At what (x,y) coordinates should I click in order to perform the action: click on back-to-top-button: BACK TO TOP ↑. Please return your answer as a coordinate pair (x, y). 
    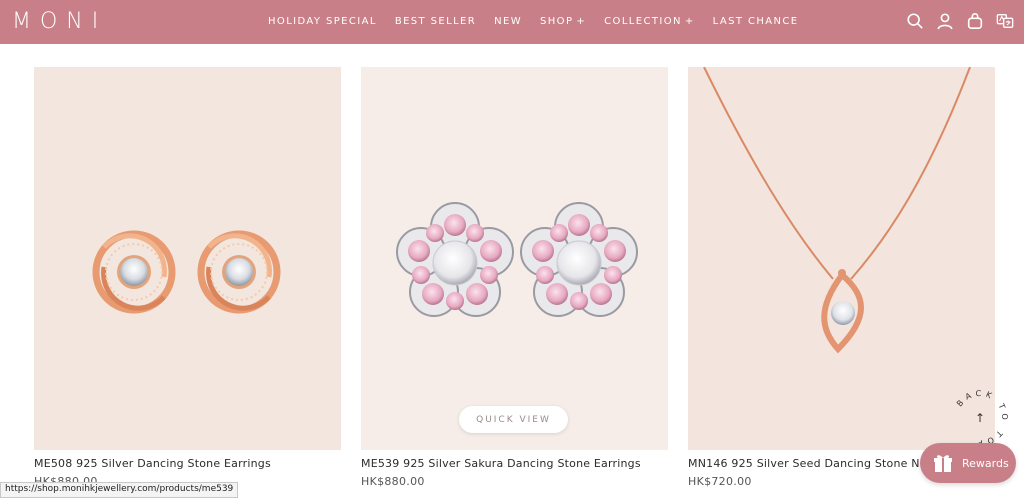
    Looking at the image, I should click on (980, 418).